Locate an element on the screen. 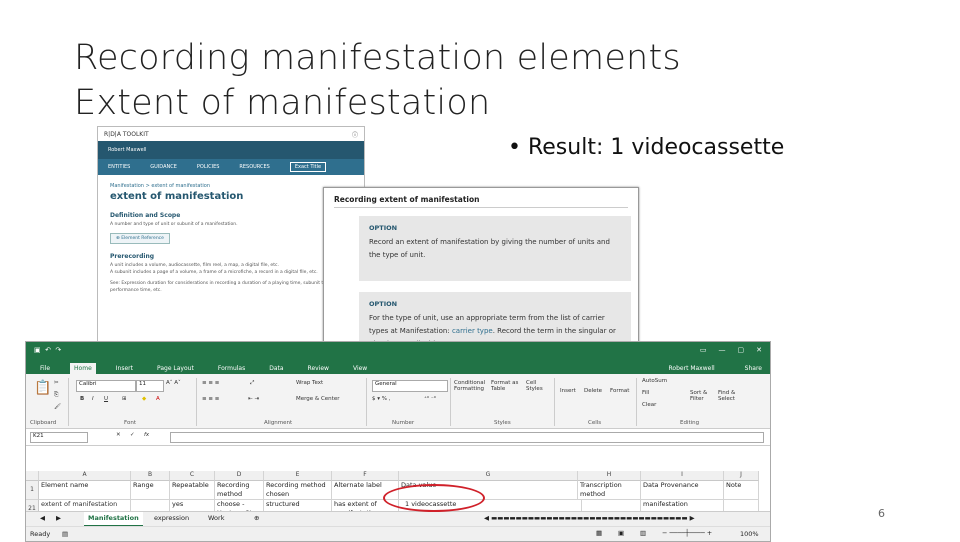 The image size is (960, 542). help-icon: ⓘ is located at coordinates (355, 134).